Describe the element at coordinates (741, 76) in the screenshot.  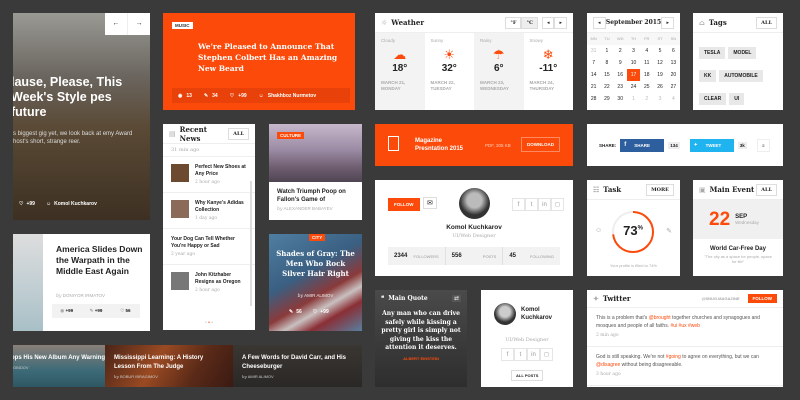
I see `tag-chip: AUTOMOBILE` at that location.